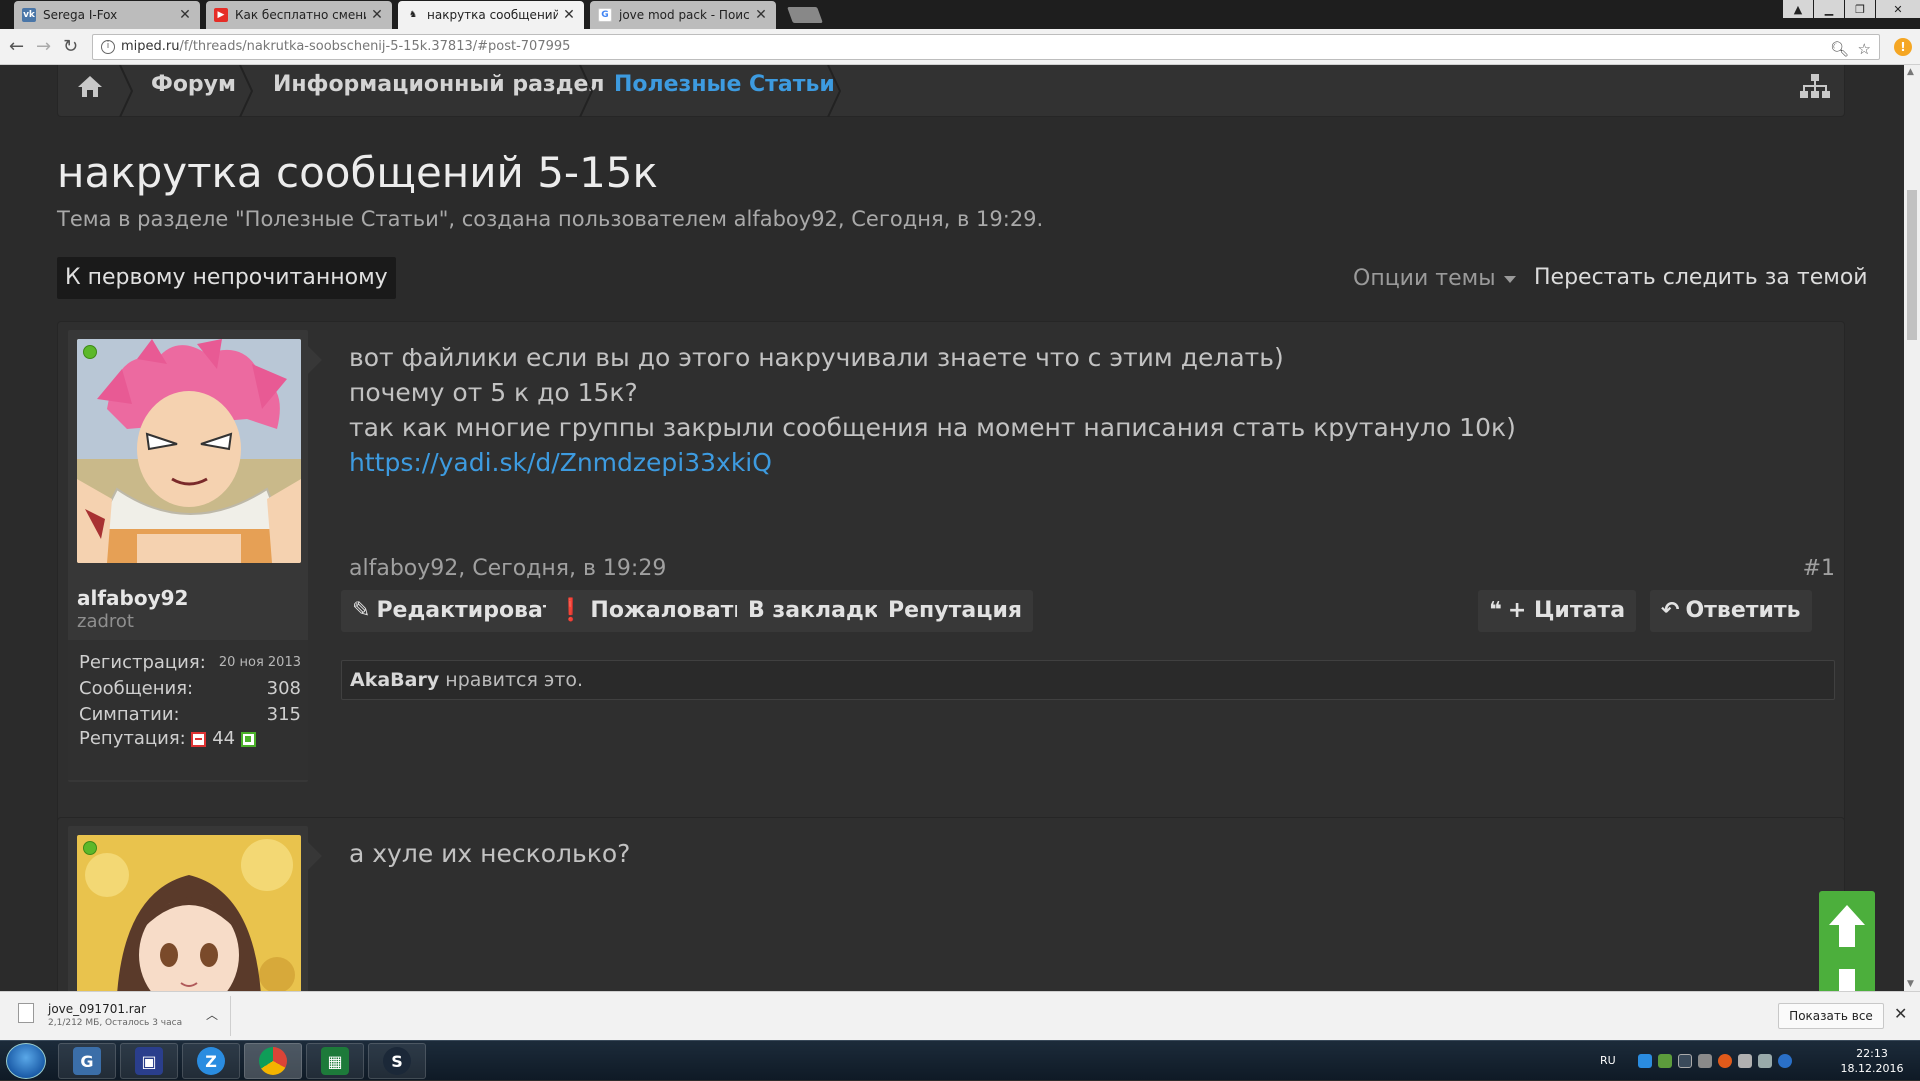 The image size is (1920, 1081). I want to click on reply-button: ↶ Ответить, so click(1731, 611).